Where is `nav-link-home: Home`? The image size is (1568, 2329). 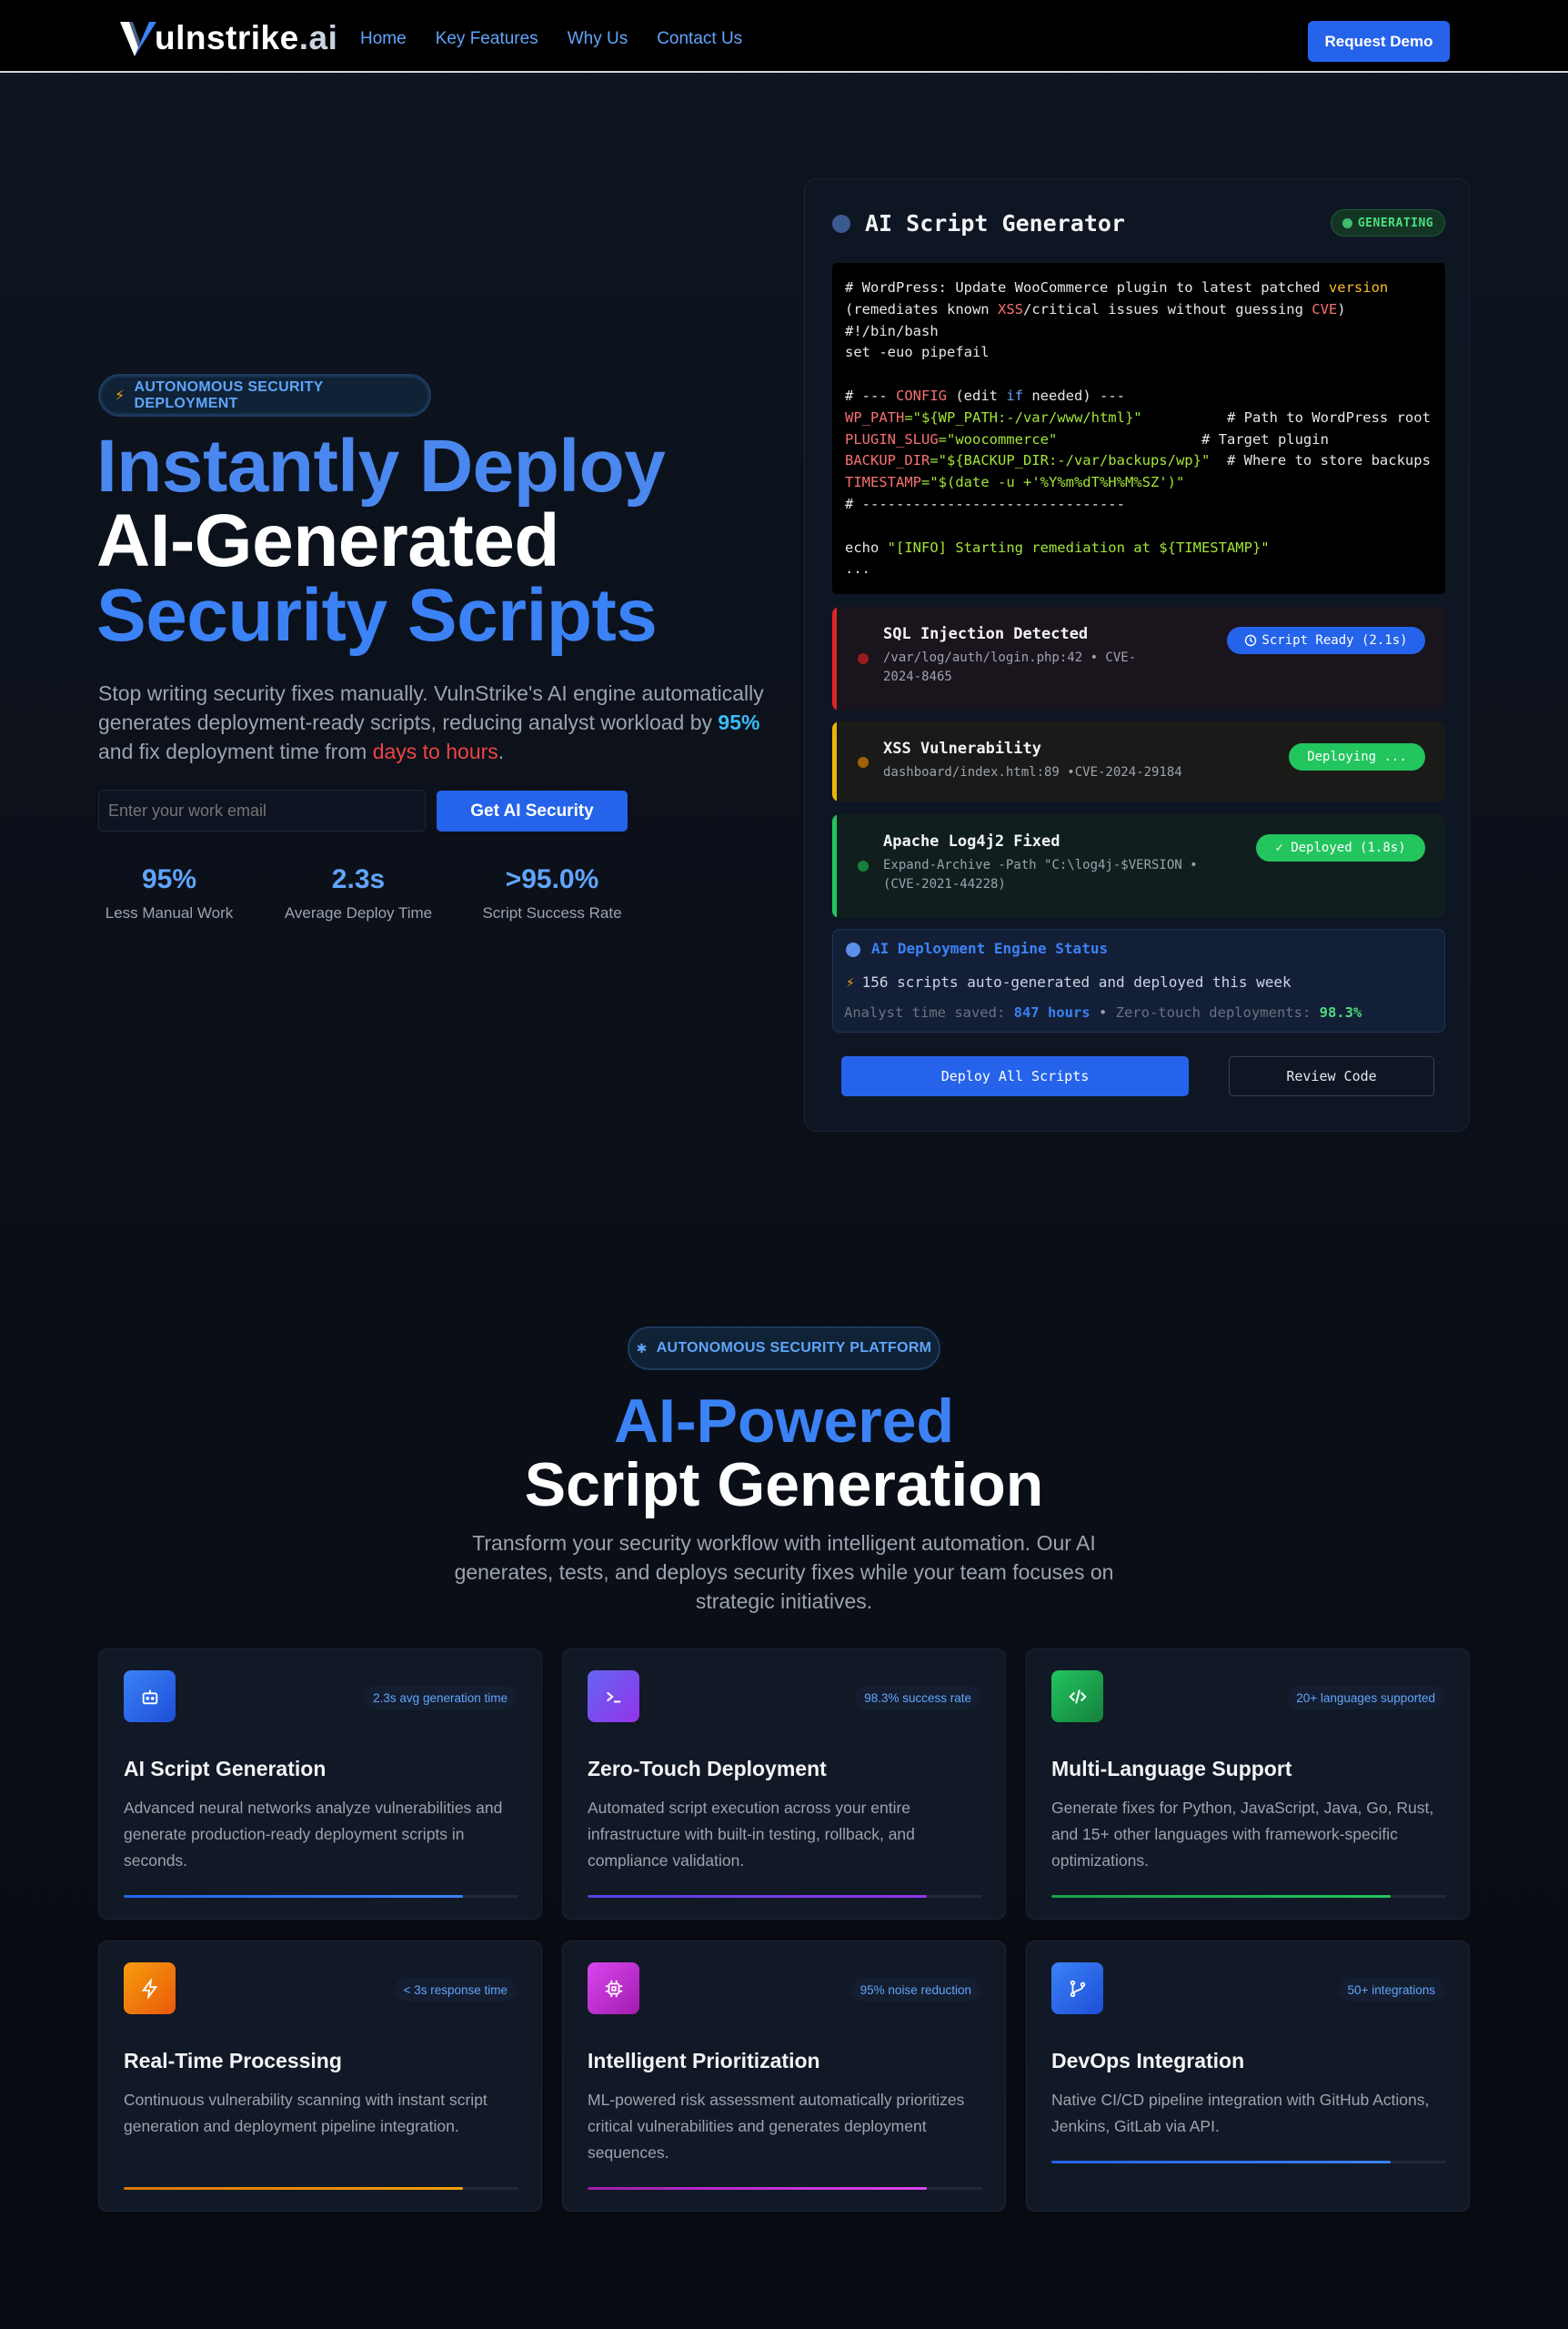 nav-link-home: Home is located at coordinates (383, 39).